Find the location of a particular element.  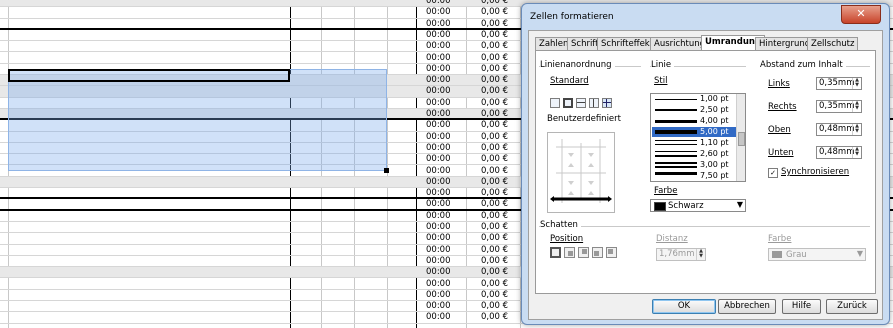

tab-hintergrund: Hintergrund is located at coordinates (785, 43).